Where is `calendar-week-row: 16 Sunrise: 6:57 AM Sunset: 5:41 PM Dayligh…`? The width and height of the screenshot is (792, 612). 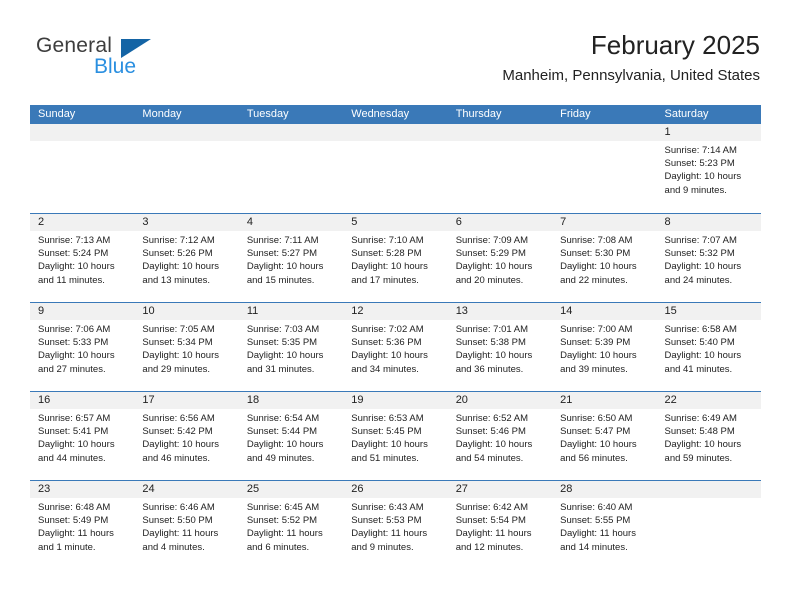 calendar-week-row: 16 Sunrise: 6:57 AM Sunset: 5:41 PM Dayligh… is located at coordinates (395, 435).